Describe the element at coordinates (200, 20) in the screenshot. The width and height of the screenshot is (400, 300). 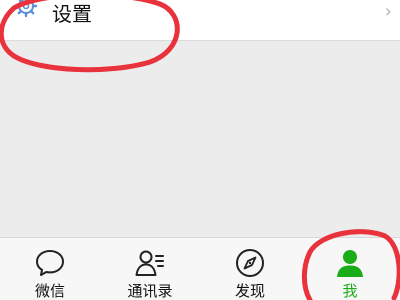
I see `settings-row: 设置 ›` at that location.